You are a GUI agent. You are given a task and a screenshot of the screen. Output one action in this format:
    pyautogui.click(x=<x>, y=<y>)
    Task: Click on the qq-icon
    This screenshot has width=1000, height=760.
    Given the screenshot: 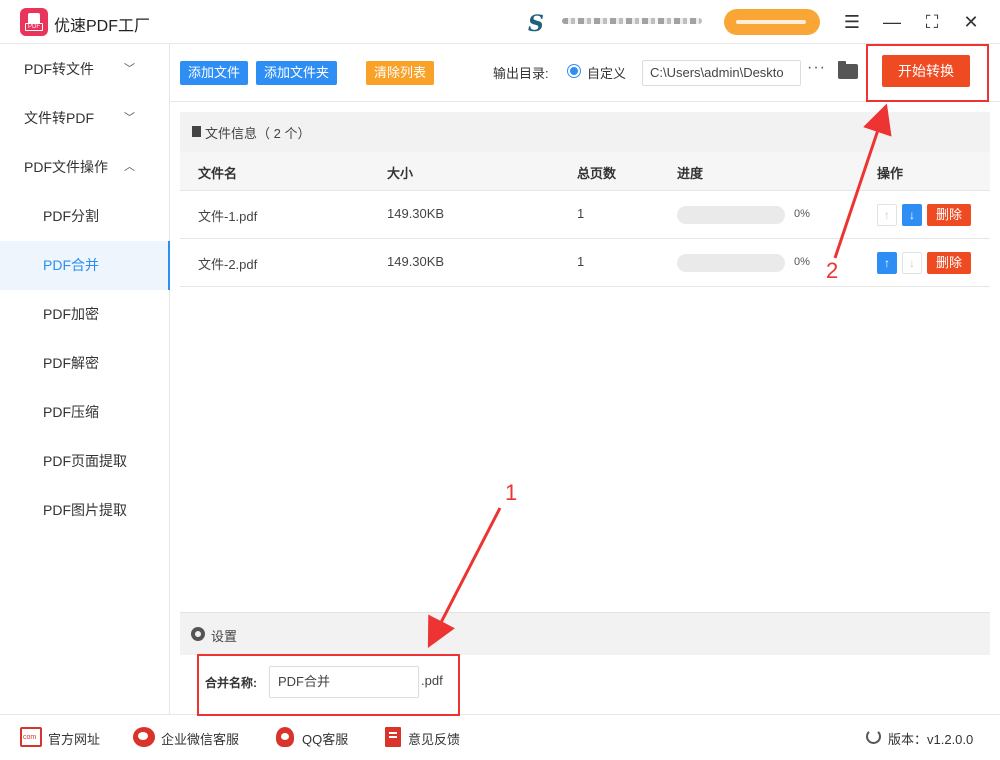 What is the action you would take?
    pyautogui.click(x=285, y=737)
    